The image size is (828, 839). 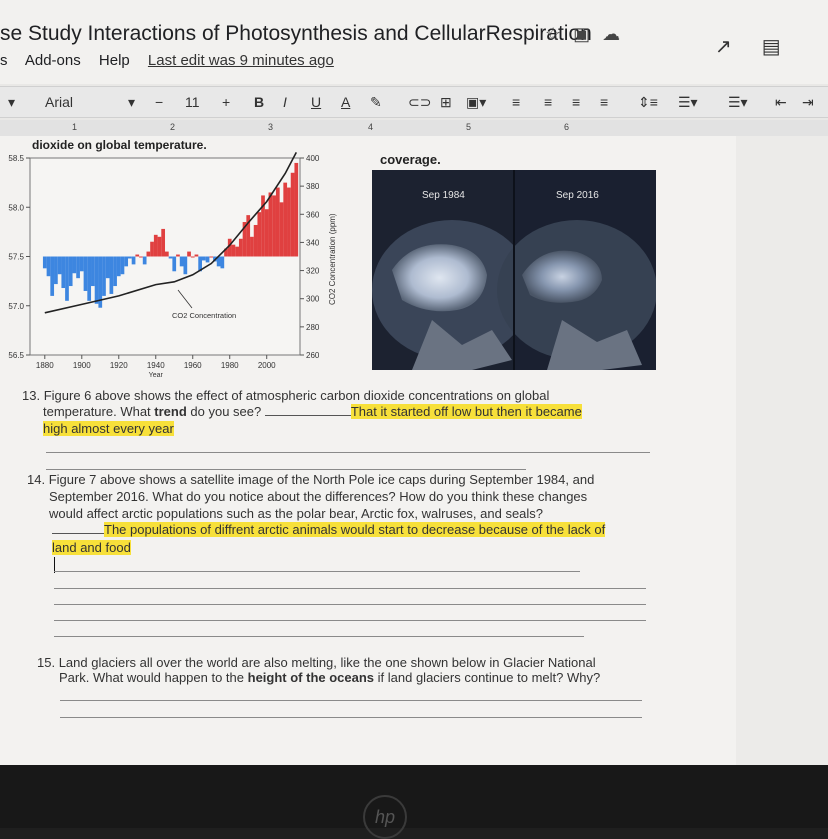 I want to click on right-tick-label: 380, so click(x=313, y=186).